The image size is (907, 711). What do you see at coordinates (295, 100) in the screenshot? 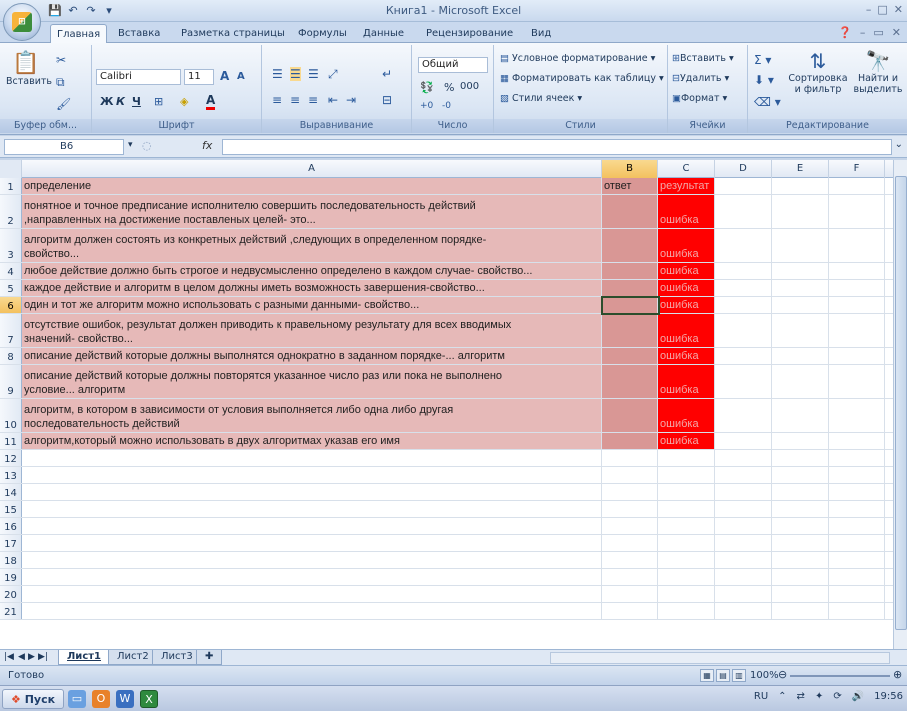
I see `align-center-icon: ≡` at bounding box center [295, 100].